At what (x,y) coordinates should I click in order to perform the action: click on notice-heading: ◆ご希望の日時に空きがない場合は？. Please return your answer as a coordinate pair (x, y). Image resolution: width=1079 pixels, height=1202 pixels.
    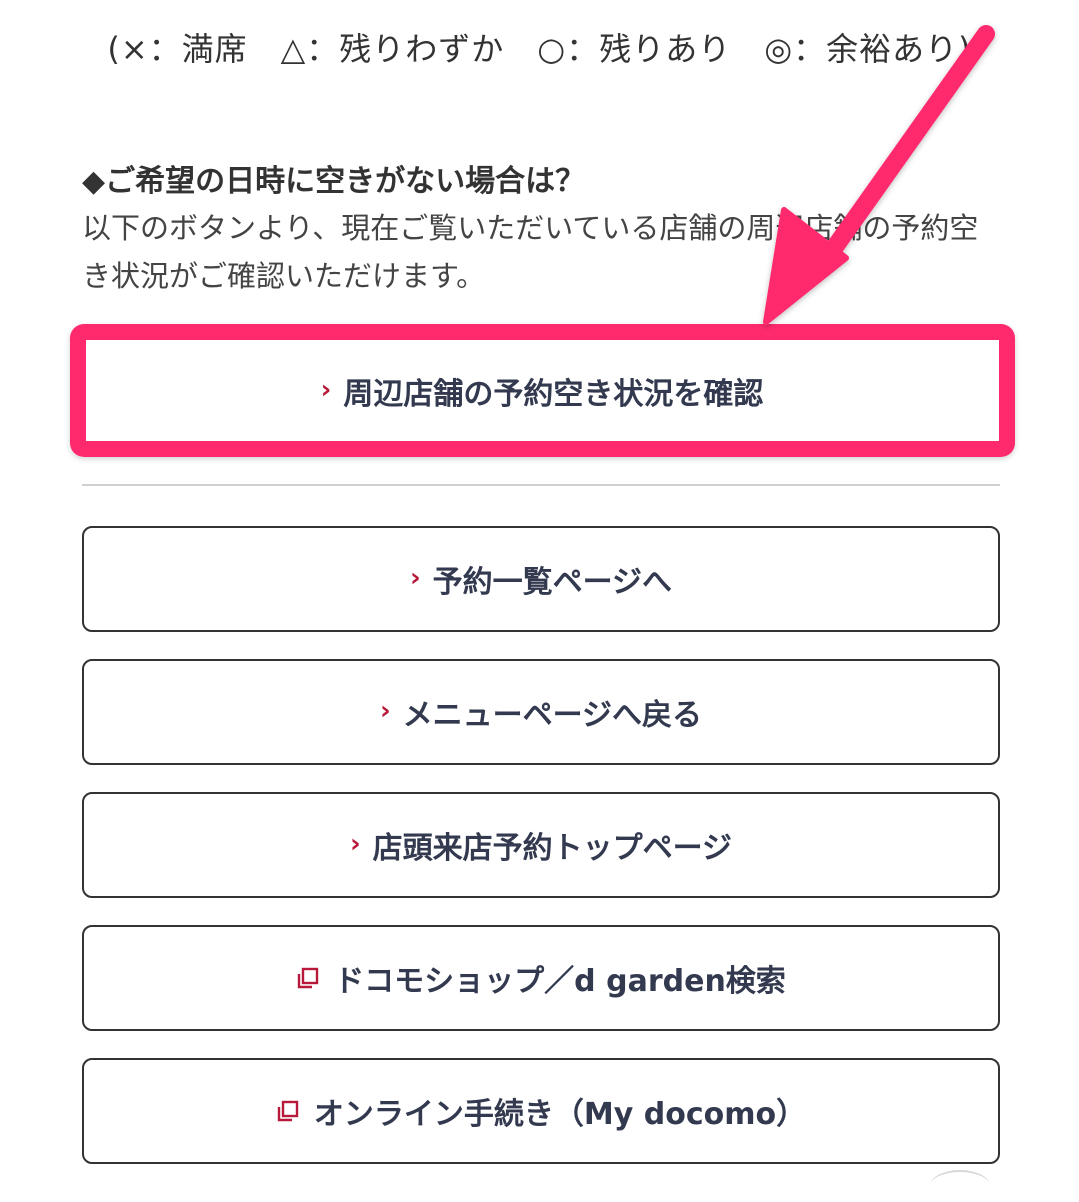
    Looking at the image, I should click on (334, 181).